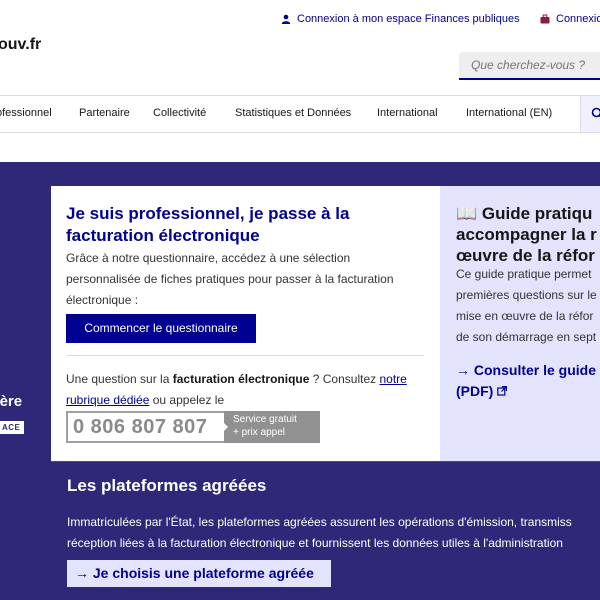 Image resolution: width=600 pixels, height=600 pixels. Describe the element at coordinates (11, 401) in the screenshot. I see `hero-left-title-fragment: 'ère` at that location.